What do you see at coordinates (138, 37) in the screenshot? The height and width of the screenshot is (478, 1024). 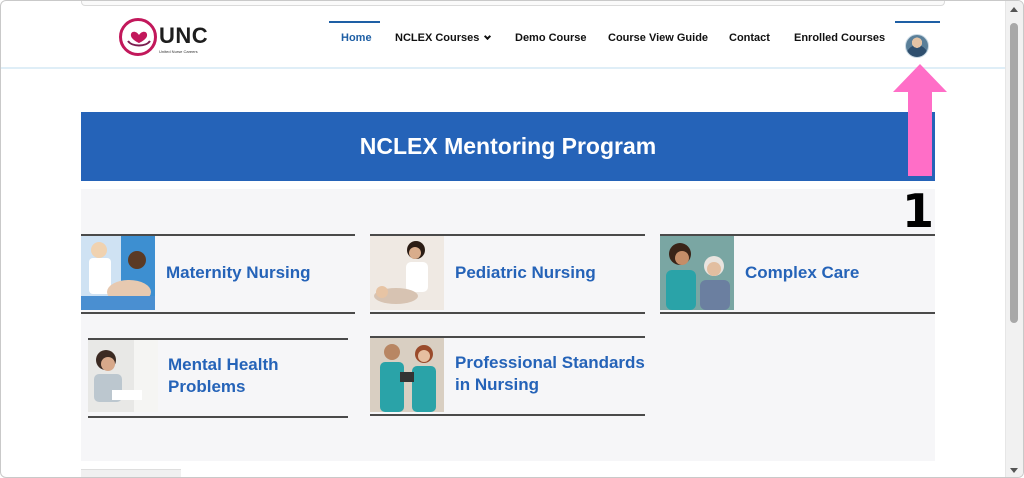 I see `logo-heart-hands-icon` at bounding box center [138, 37].